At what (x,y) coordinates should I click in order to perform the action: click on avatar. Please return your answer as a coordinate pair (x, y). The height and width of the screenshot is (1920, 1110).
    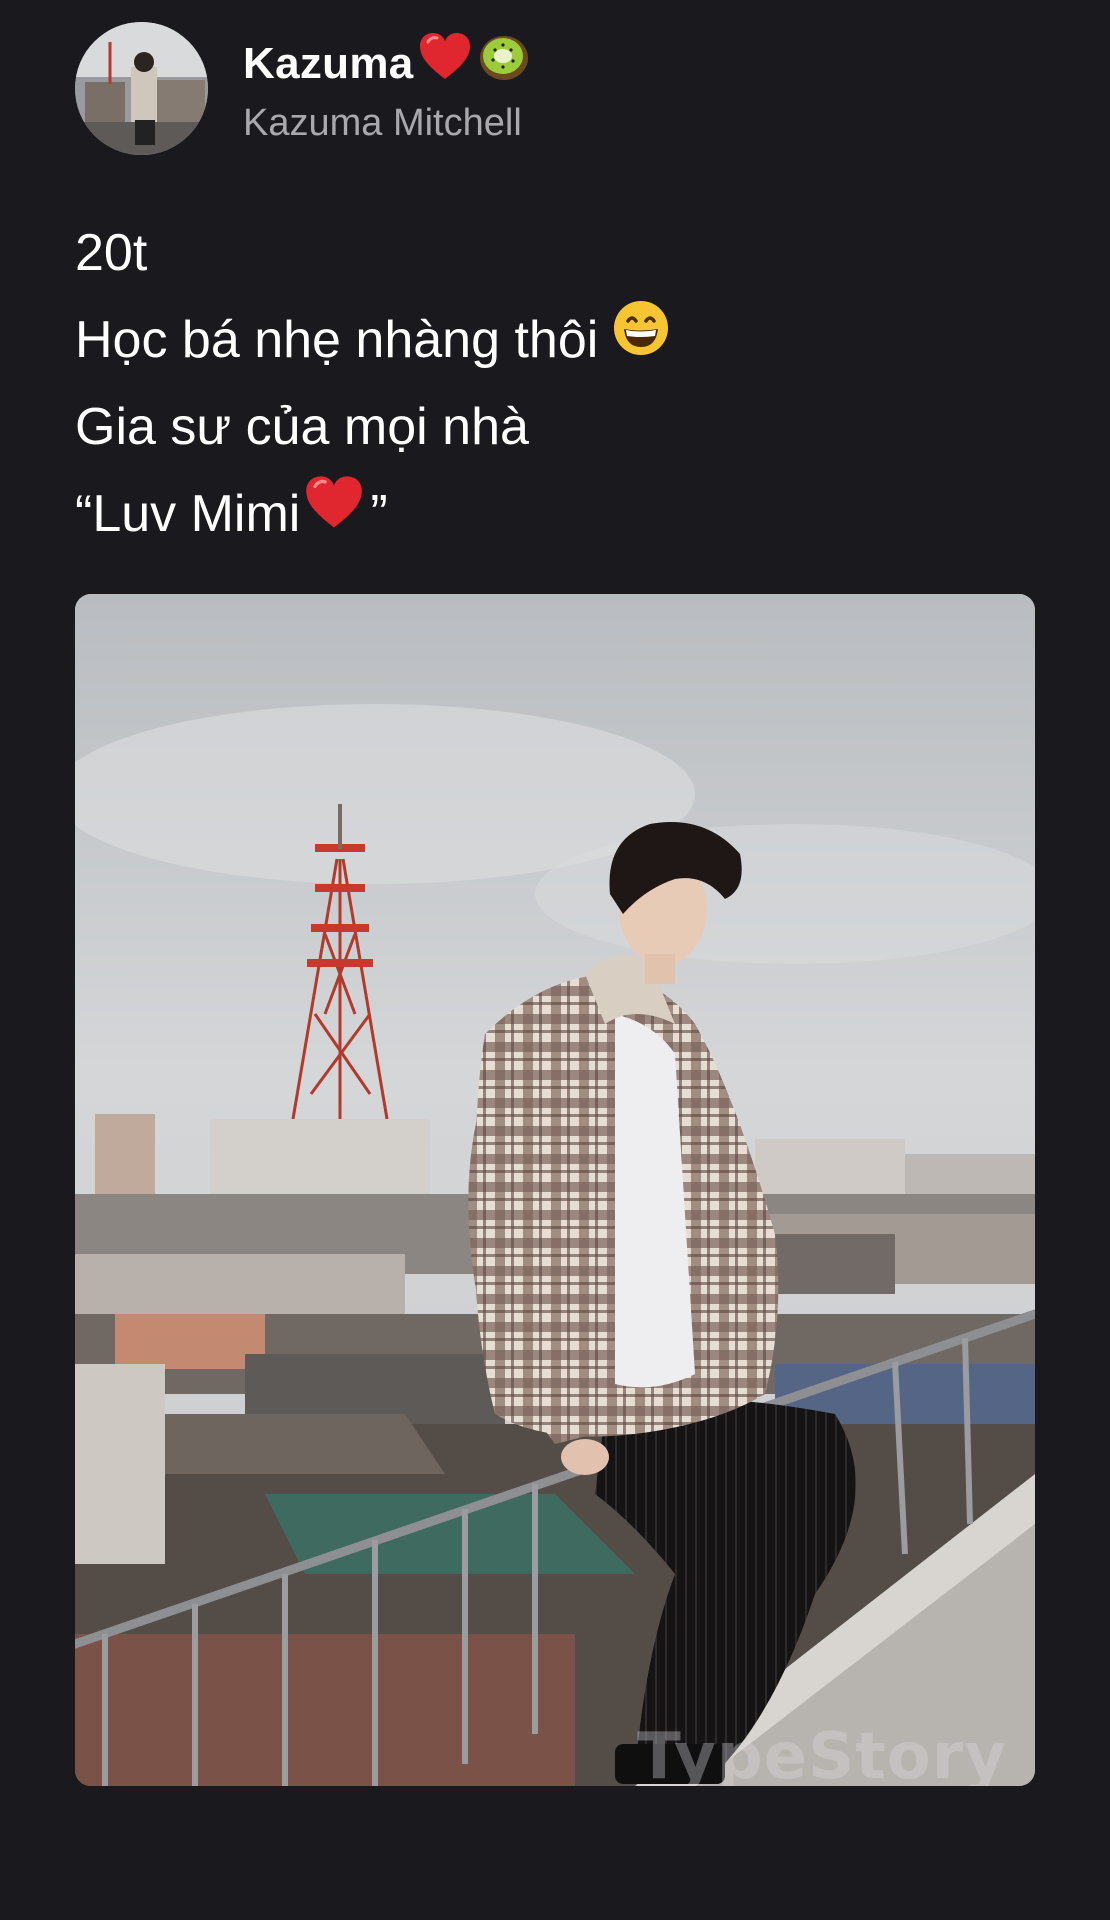
    Looking at the image, I should click on (141, 88).